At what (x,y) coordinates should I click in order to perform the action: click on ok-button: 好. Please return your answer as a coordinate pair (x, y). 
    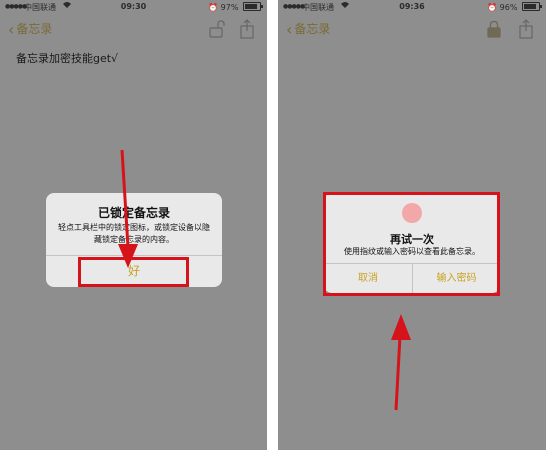
    Looking at the image, I should click on (134, 271).